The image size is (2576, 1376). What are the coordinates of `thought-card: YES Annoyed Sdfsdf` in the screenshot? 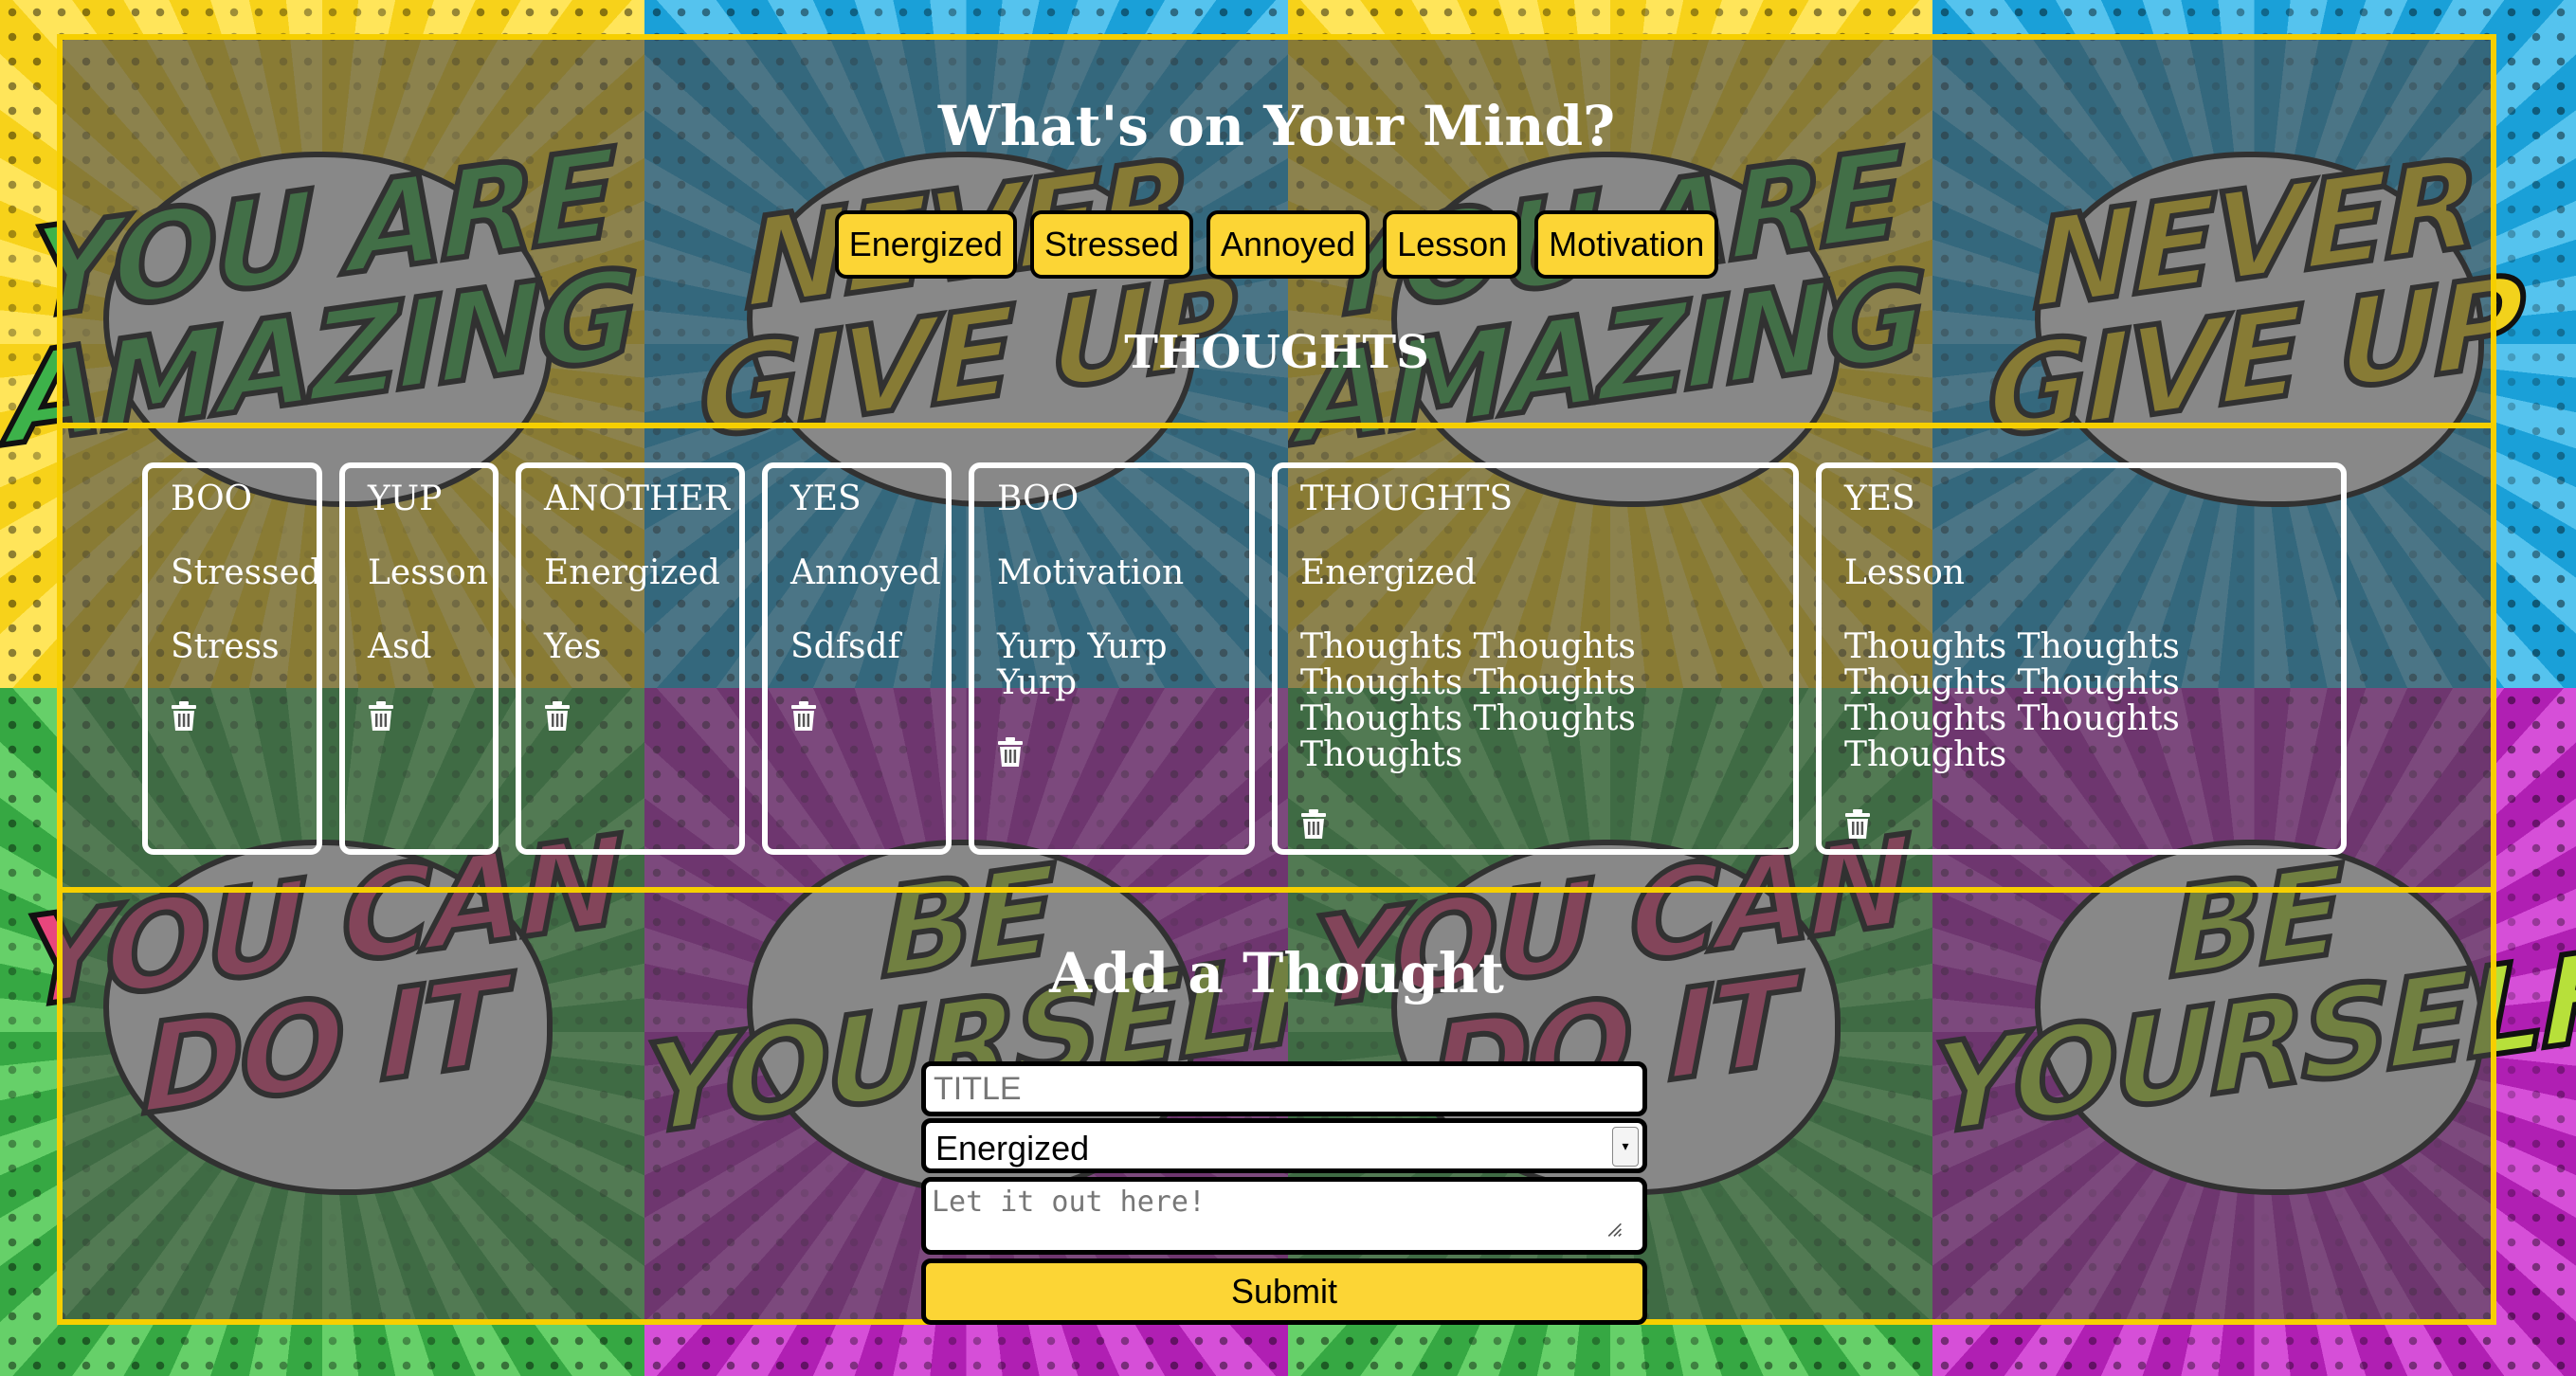 It's located at (857, 659).